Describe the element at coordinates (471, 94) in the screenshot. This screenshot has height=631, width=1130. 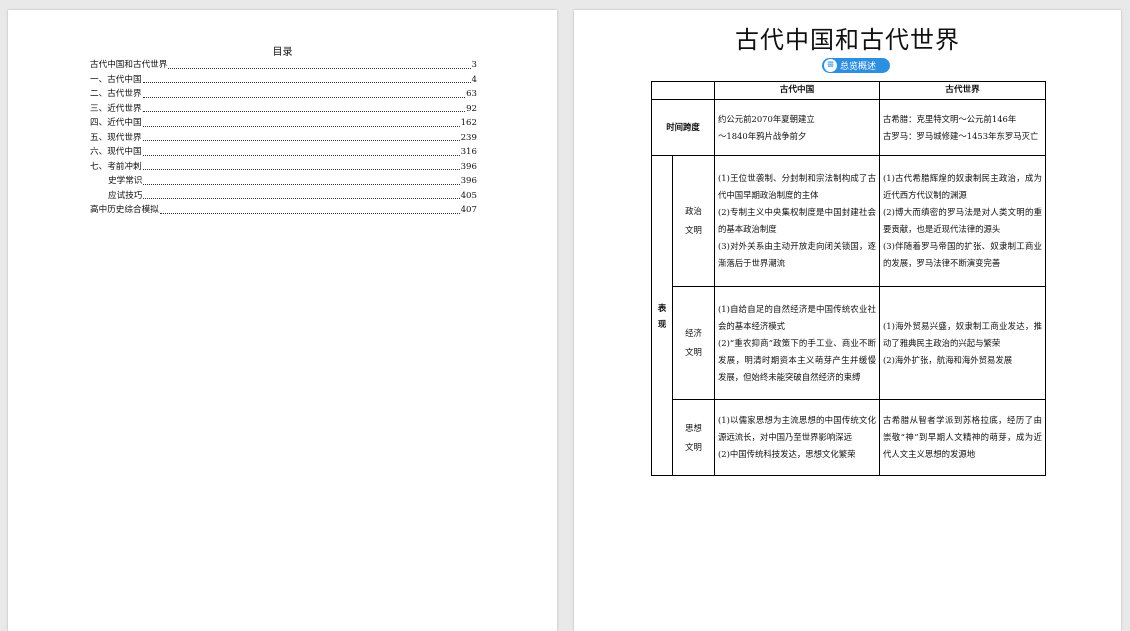
I see `toc-entry-page: 63` at that location.